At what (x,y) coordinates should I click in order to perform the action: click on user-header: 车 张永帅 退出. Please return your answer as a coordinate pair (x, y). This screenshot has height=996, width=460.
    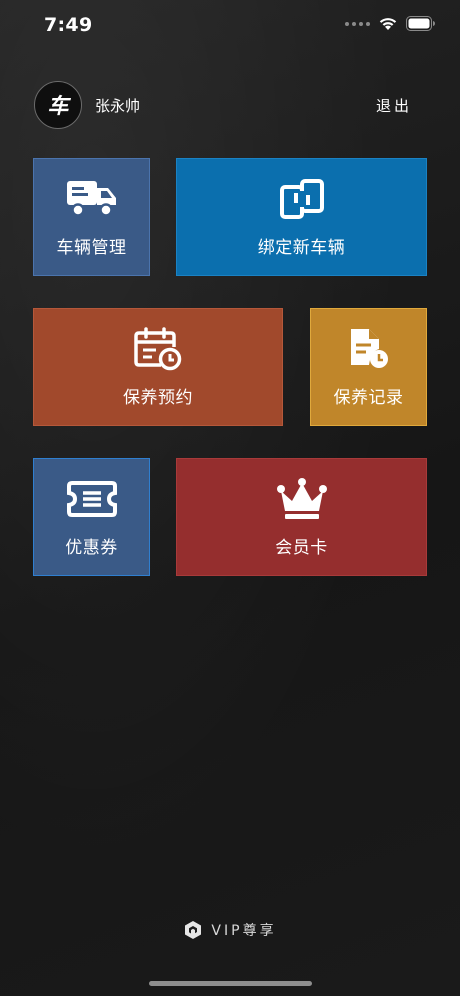
    Looking at the image, I should click on (230, 106).